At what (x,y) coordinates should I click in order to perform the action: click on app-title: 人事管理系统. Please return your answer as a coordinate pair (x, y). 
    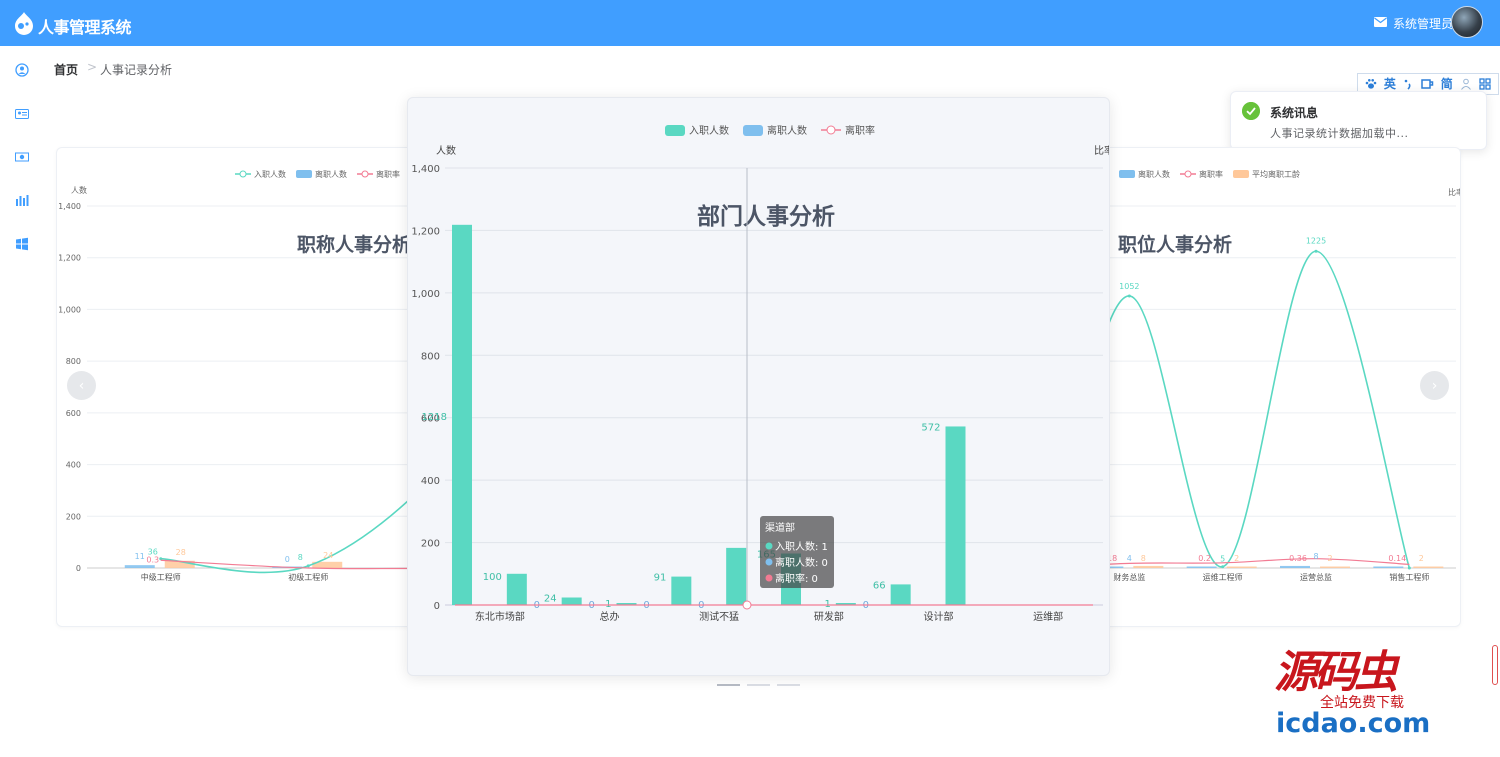
    Looking at the image, I should click on (85, 27).